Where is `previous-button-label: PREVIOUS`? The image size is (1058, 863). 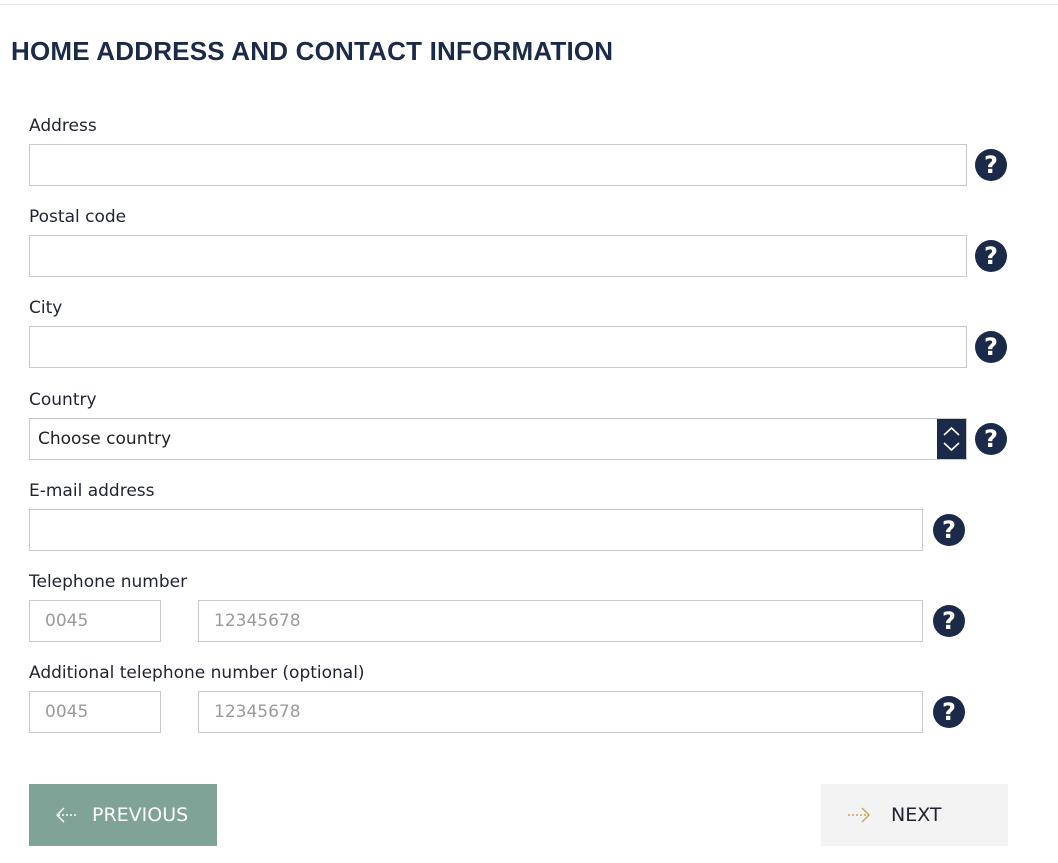
previous-button-label: PREVIOUS is located at coordinates (140, 815).